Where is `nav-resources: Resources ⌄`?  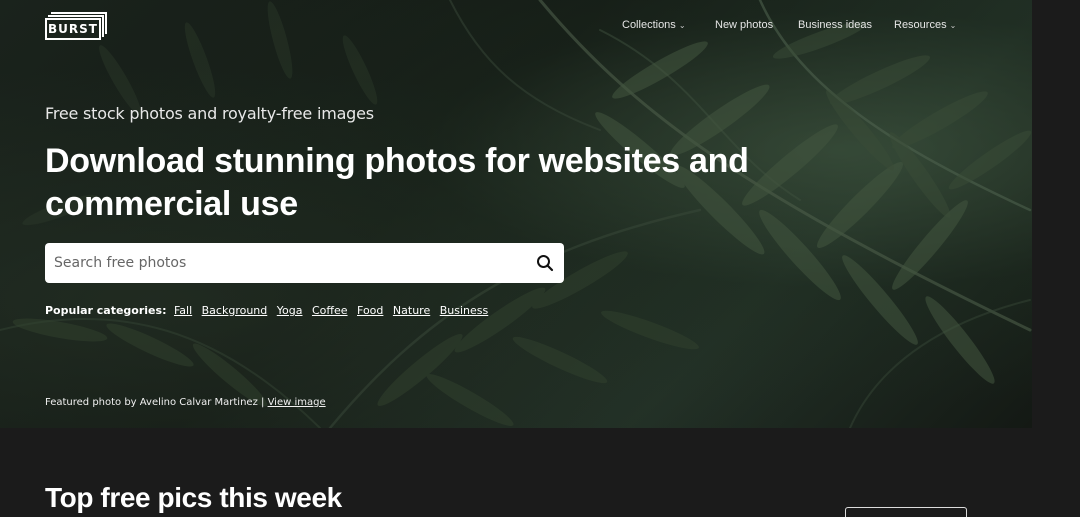 nav-resources: Resources ⌄ is located at coordinates (925, 25).